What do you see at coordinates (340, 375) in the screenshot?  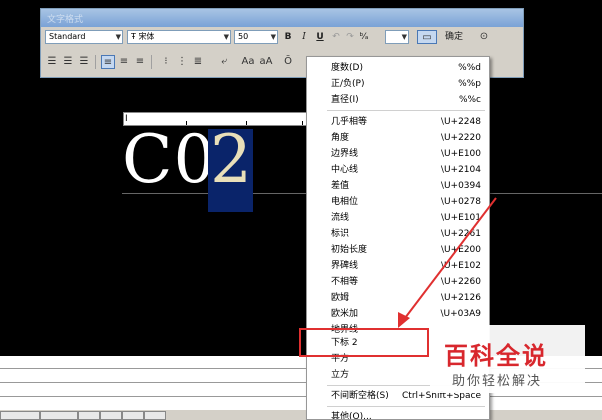 I see `menu-item-label: 立方` at bounding box center [340, 375].